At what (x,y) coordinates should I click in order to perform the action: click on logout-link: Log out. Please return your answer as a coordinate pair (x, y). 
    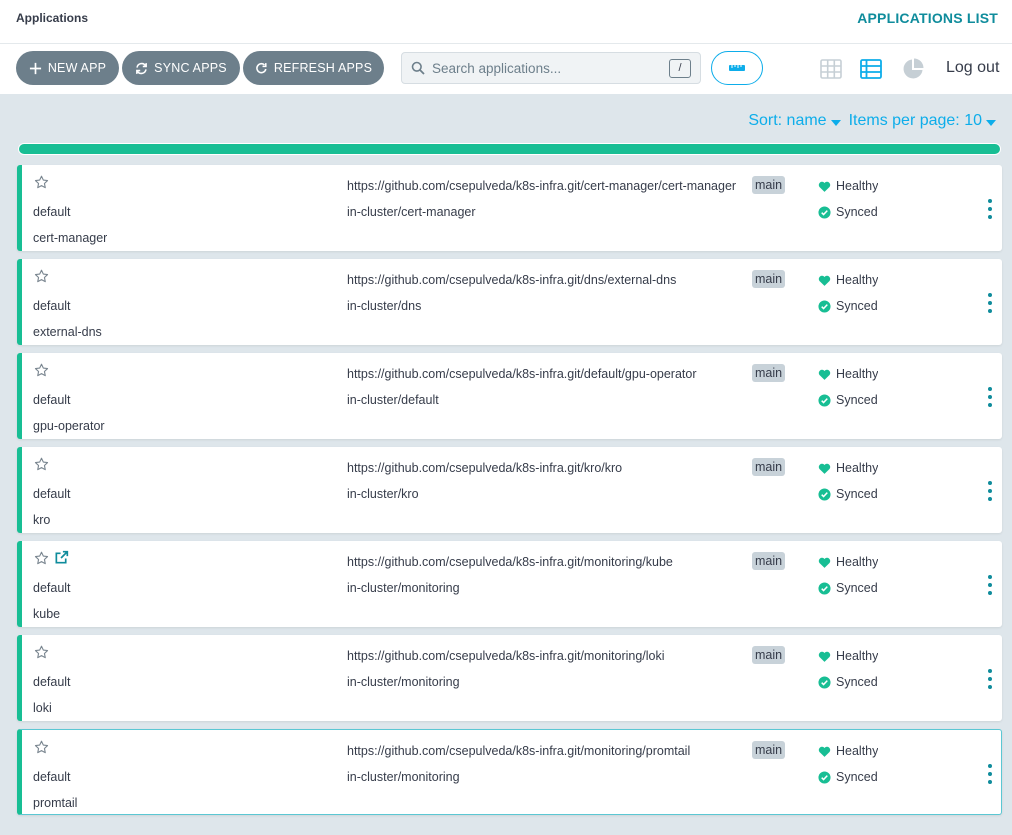
    Looking at the image, I should click on (972, 68).